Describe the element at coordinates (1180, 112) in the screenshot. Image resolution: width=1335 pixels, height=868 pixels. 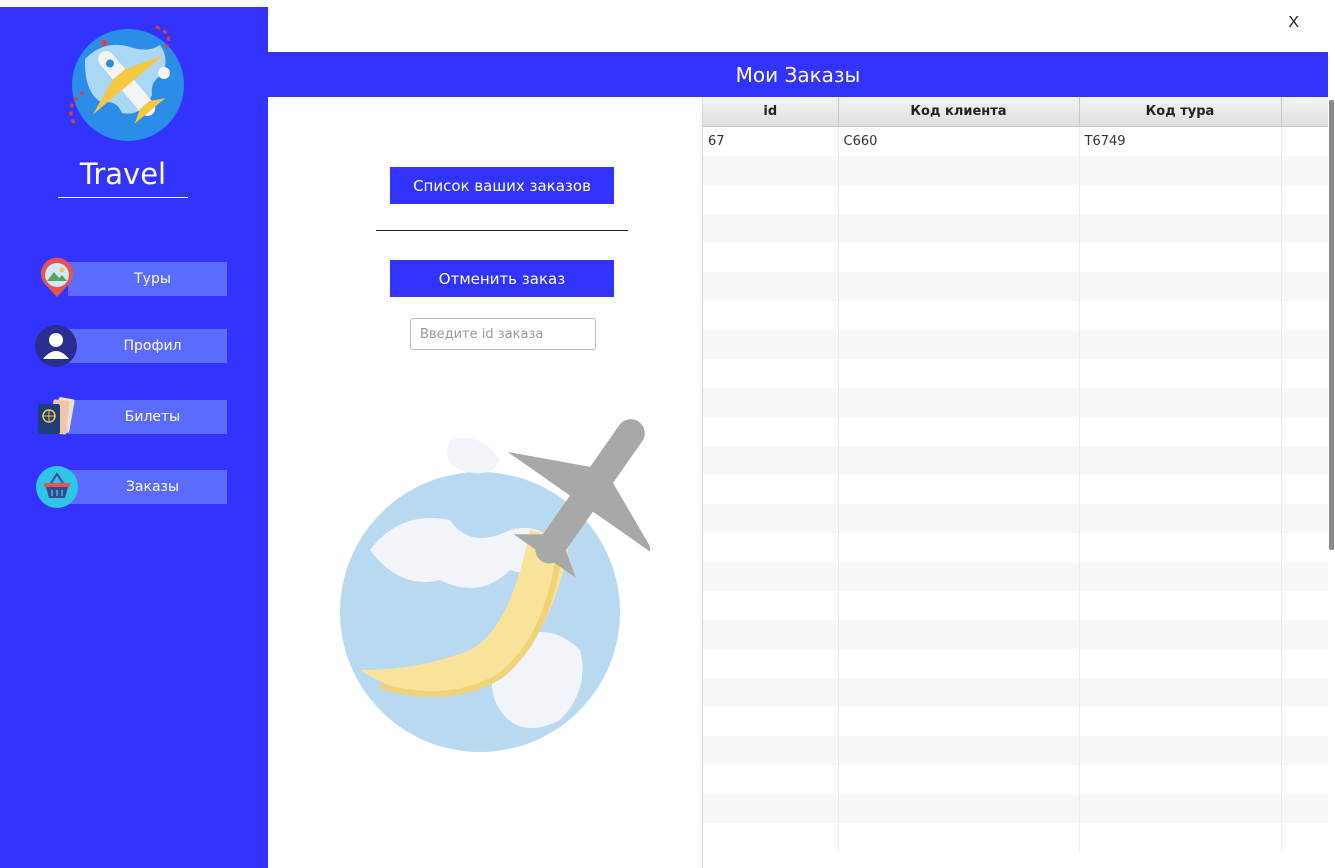
I see `column-header-tour-code: Код тура` at that location.